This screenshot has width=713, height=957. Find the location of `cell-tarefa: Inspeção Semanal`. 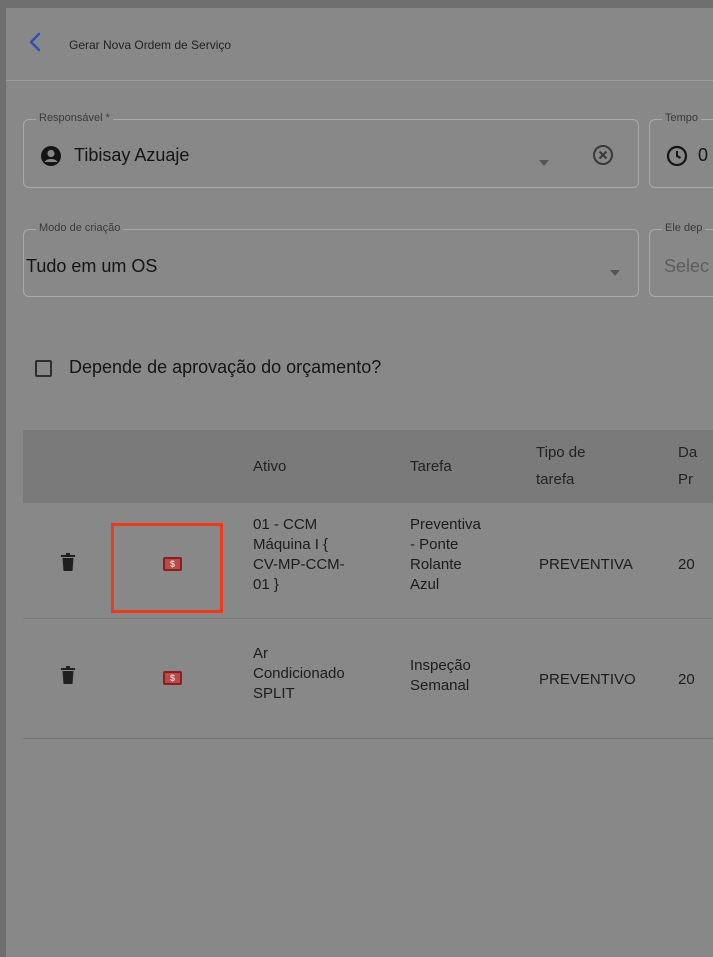

cell-tarefa: Inspeção Semanal is located at coordinates (440, 675).